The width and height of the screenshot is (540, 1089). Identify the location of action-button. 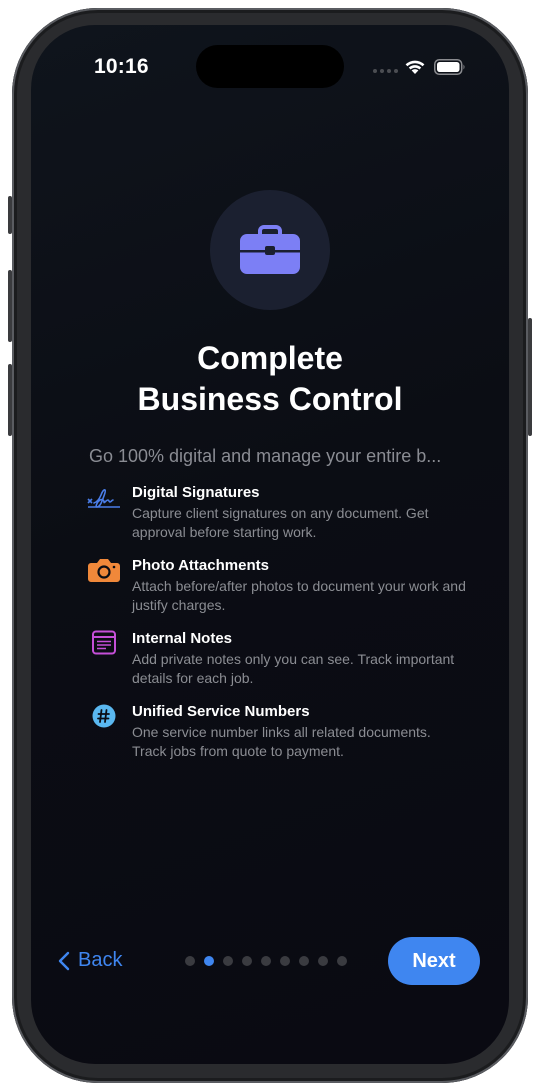
(10, 215).